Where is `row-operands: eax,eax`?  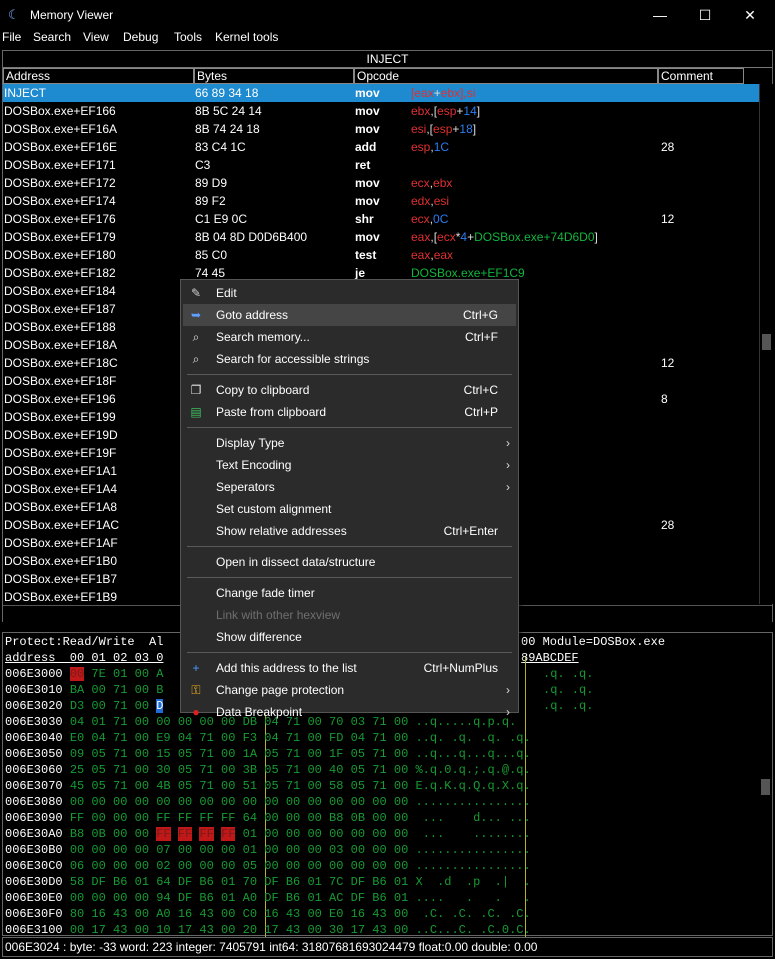 row-operands: eax,eax is located at coordinates (432, 255).